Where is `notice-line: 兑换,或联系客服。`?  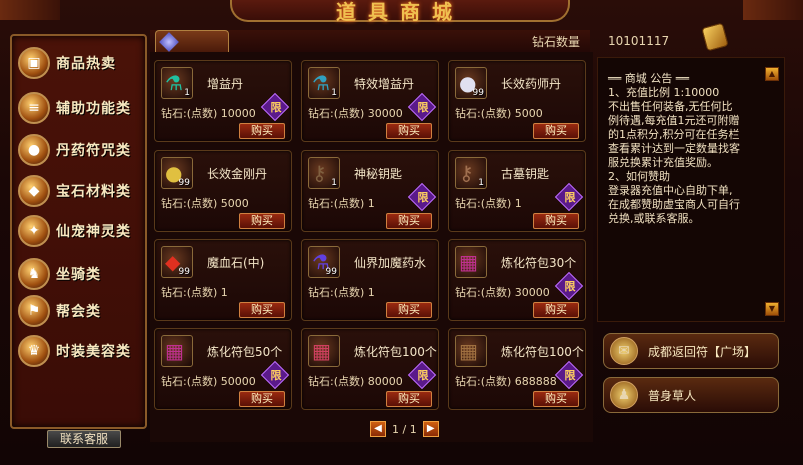 notice-line: 兑换,或联系客服。 is located at coordinates (654, 218).